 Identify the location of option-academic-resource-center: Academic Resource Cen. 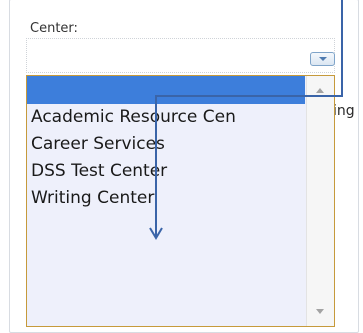
(166, 117).